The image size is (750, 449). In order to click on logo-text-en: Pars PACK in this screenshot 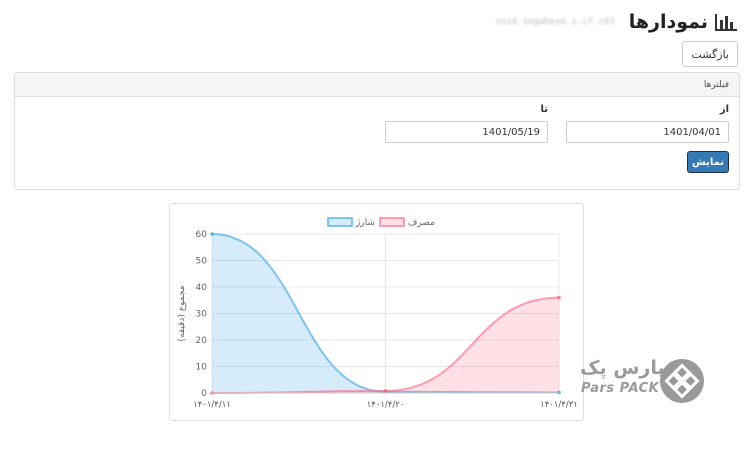, I will do `click(620, 388)`.